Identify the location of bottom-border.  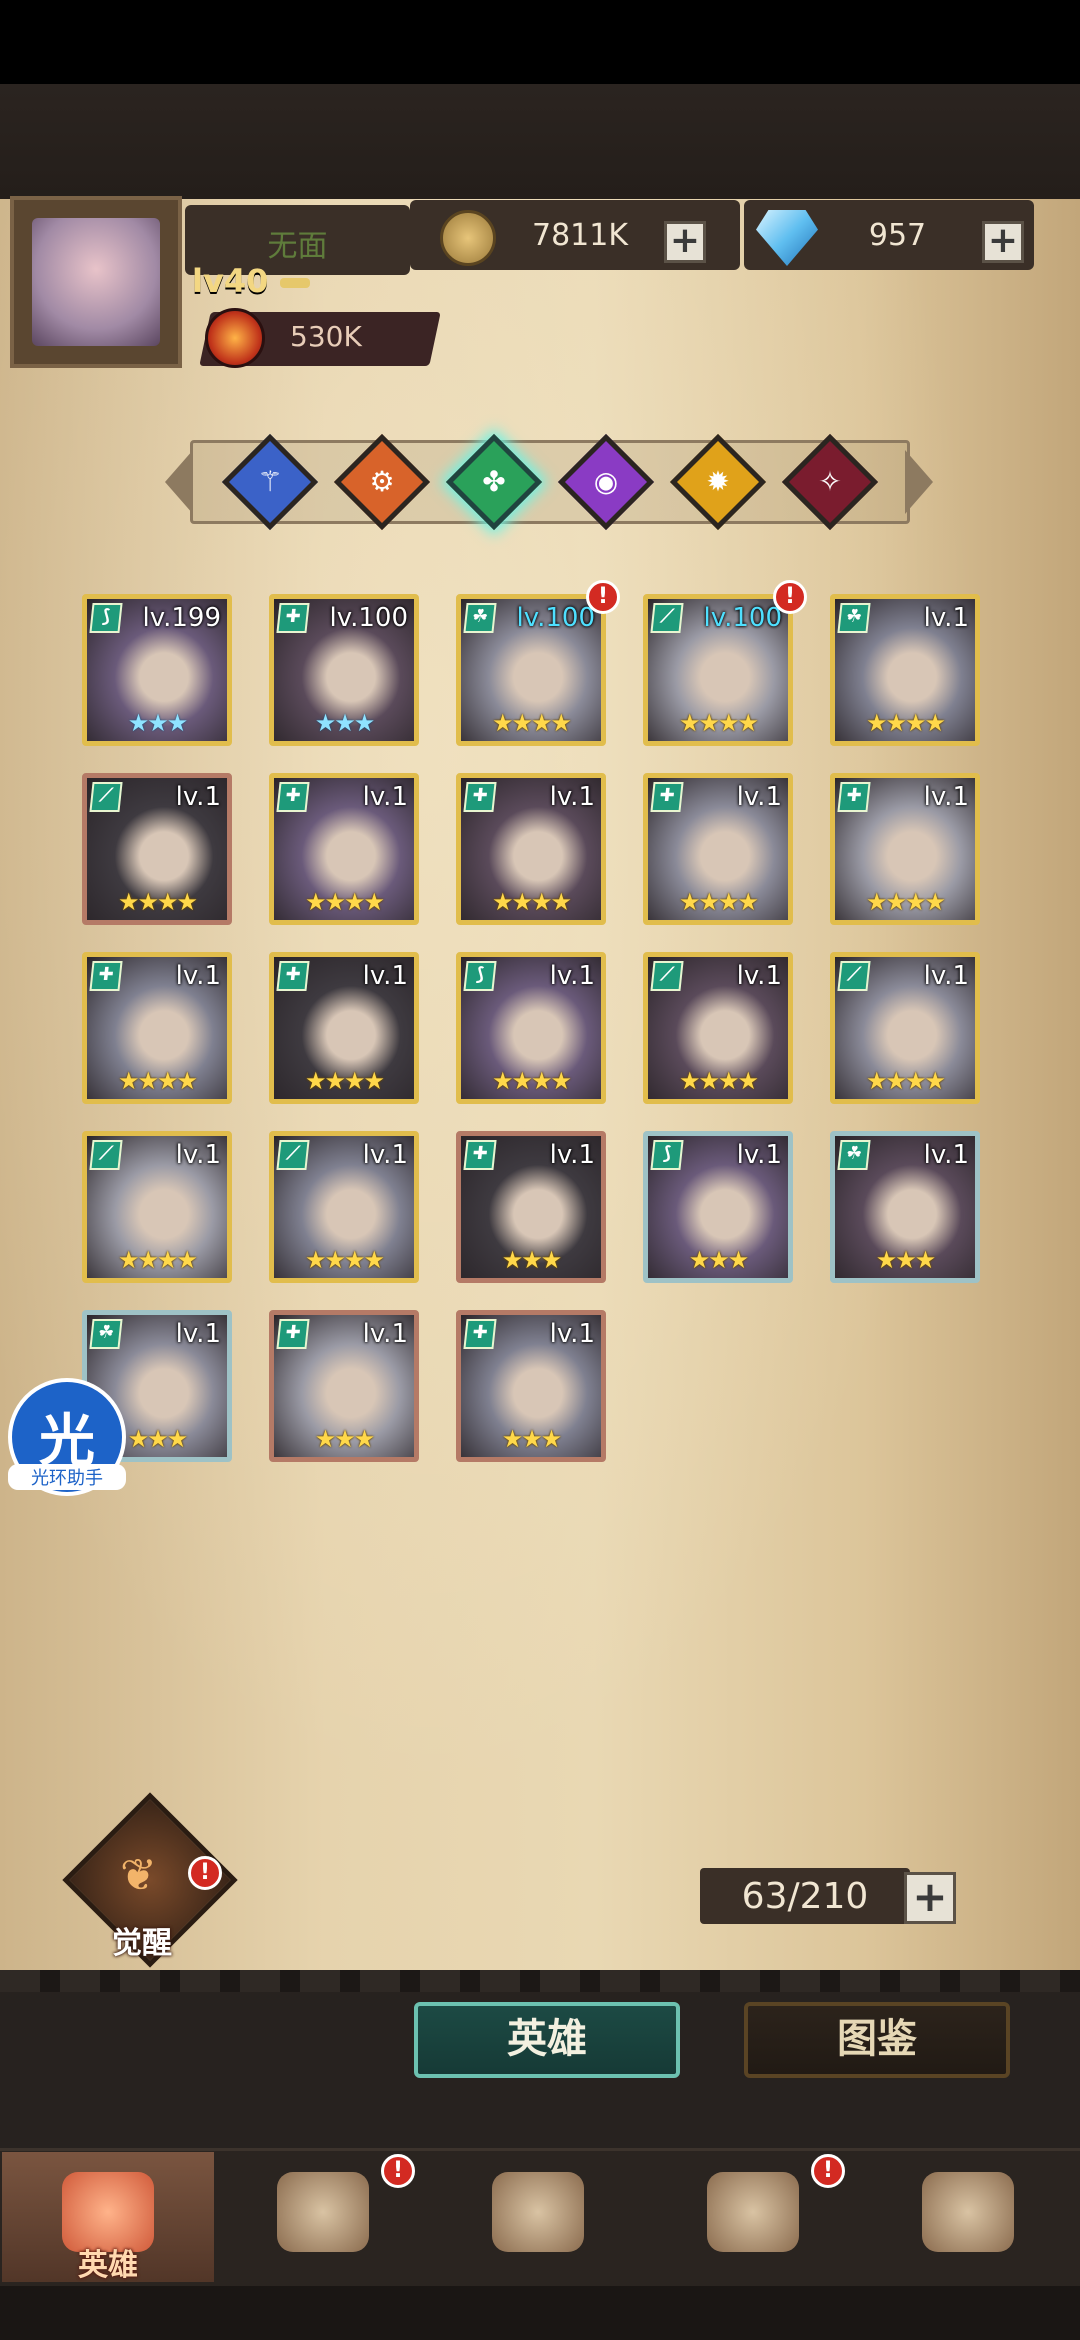
(540, 1981).